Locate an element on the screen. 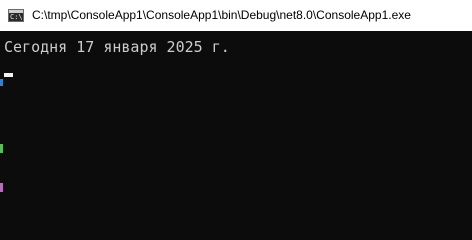 This screenshot has width=472, height=240. console-output-line: Сегодня 17 января 2025 г. is located at coordinates (117, 47).